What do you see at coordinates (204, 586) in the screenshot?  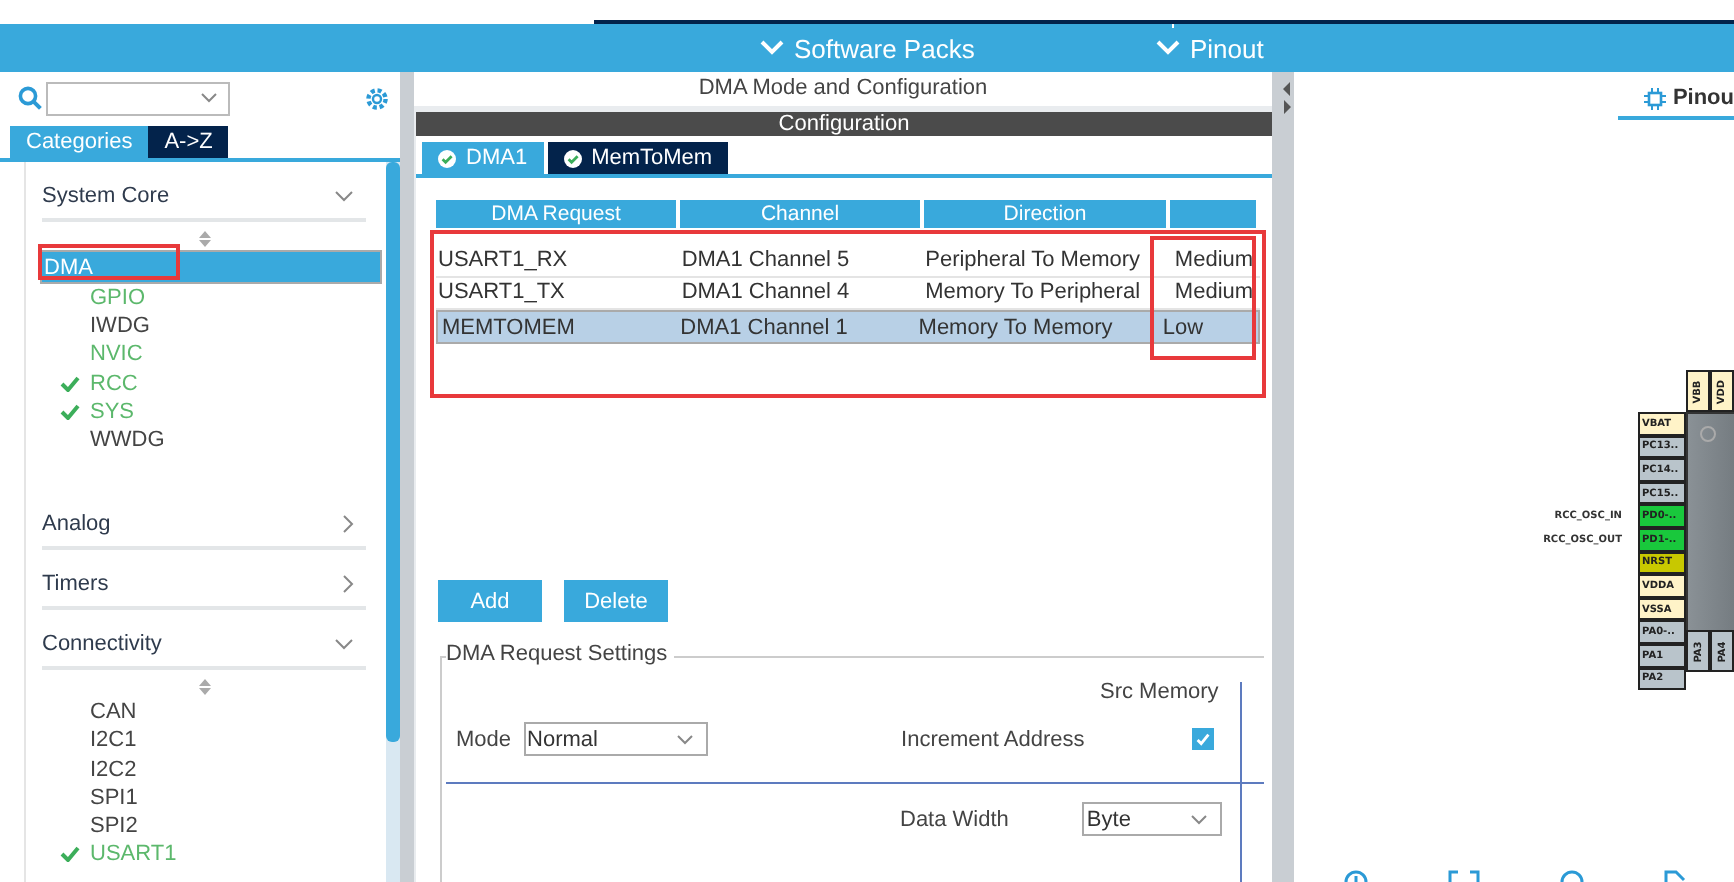 I see `category-header: Timers` at bounding box center [204, 586].